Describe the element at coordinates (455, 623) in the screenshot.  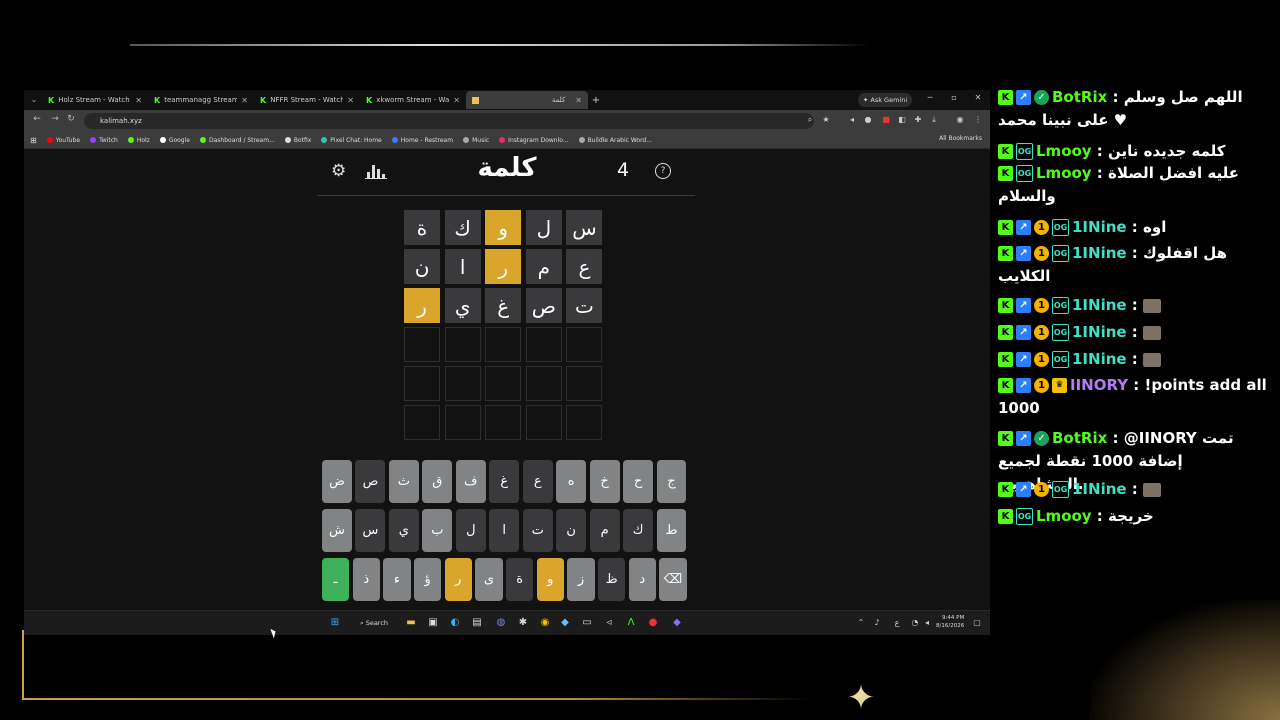
I see `edge-icon: ◐` at that location.